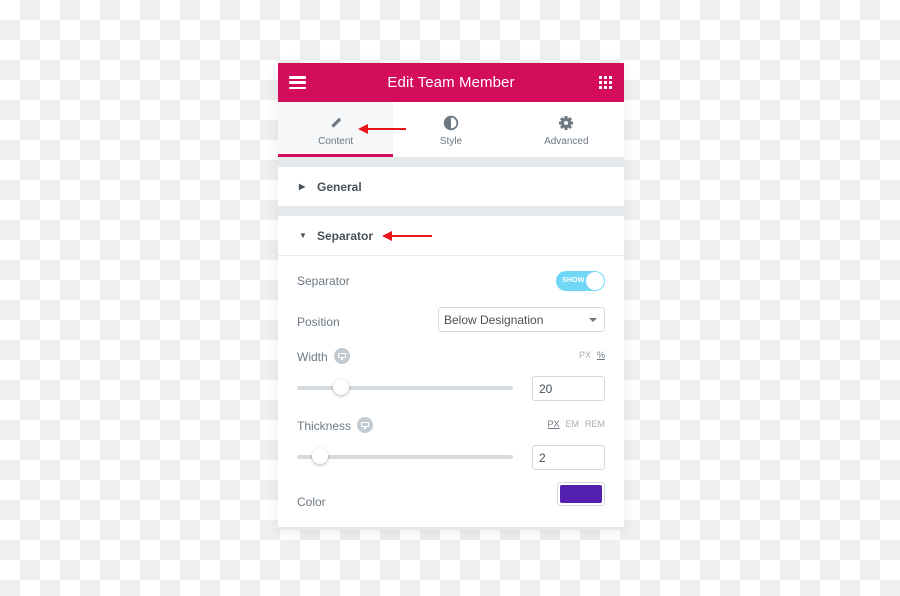 The height and width of the screenshot is (596, 900). What do you see at coordinates (451, 235) in the screenshot?
I see `section-separator: ▼ Separator` at bounding box center [451, 235].